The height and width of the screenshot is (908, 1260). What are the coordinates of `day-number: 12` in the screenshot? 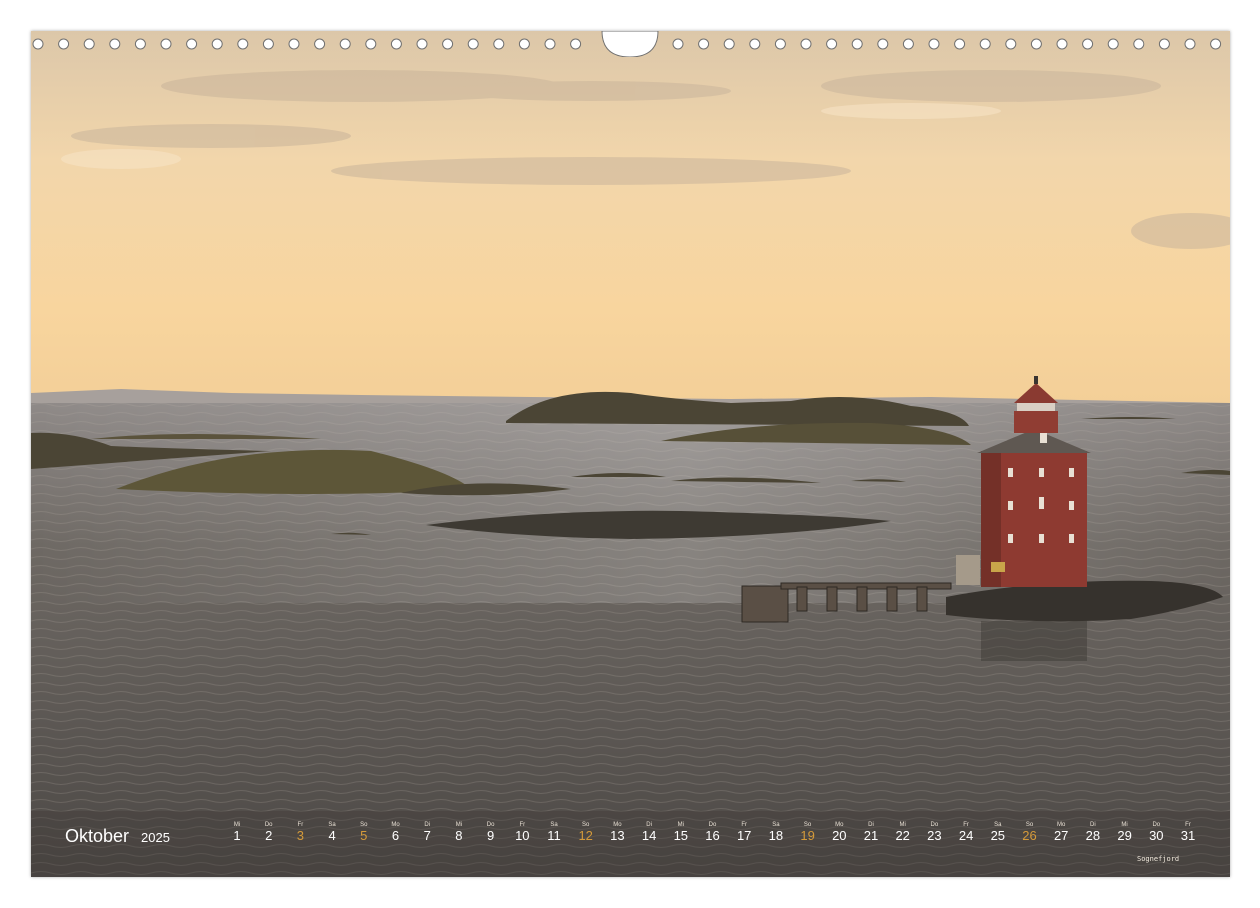 It's located at (585, 835).